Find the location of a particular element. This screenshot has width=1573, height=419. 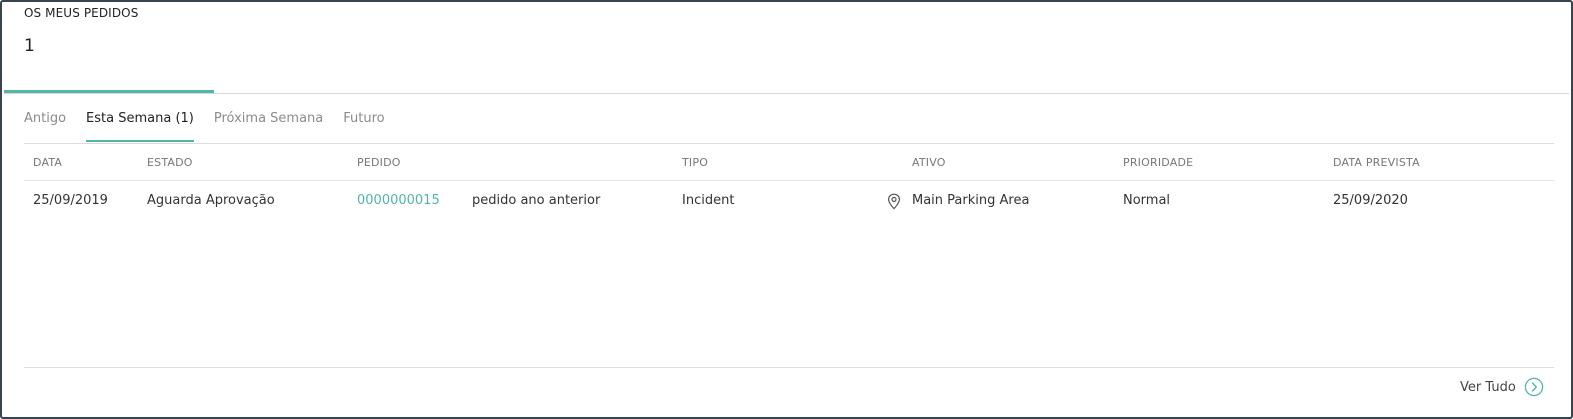

column-header-type: TIPO is located at coordinates (695, 162).